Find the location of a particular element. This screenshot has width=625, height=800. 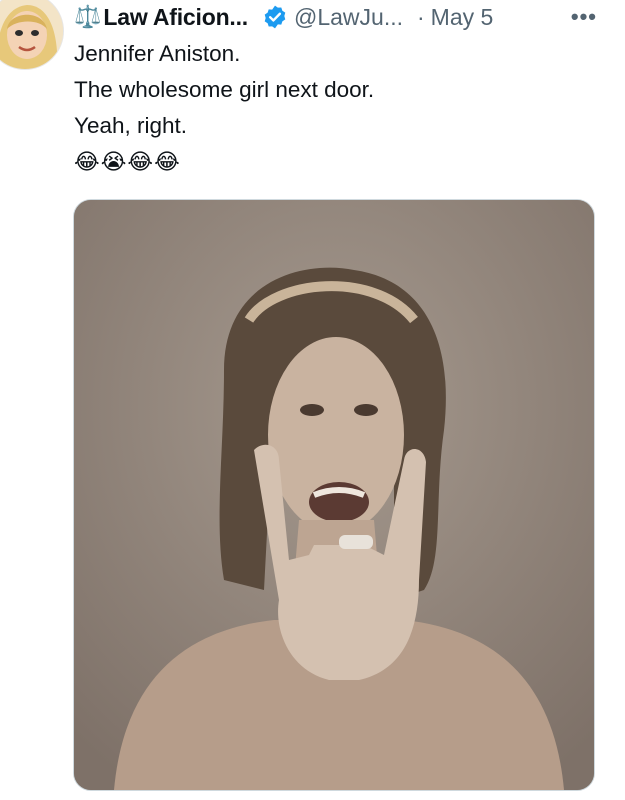

avatar is located at coordinates (32, 35).